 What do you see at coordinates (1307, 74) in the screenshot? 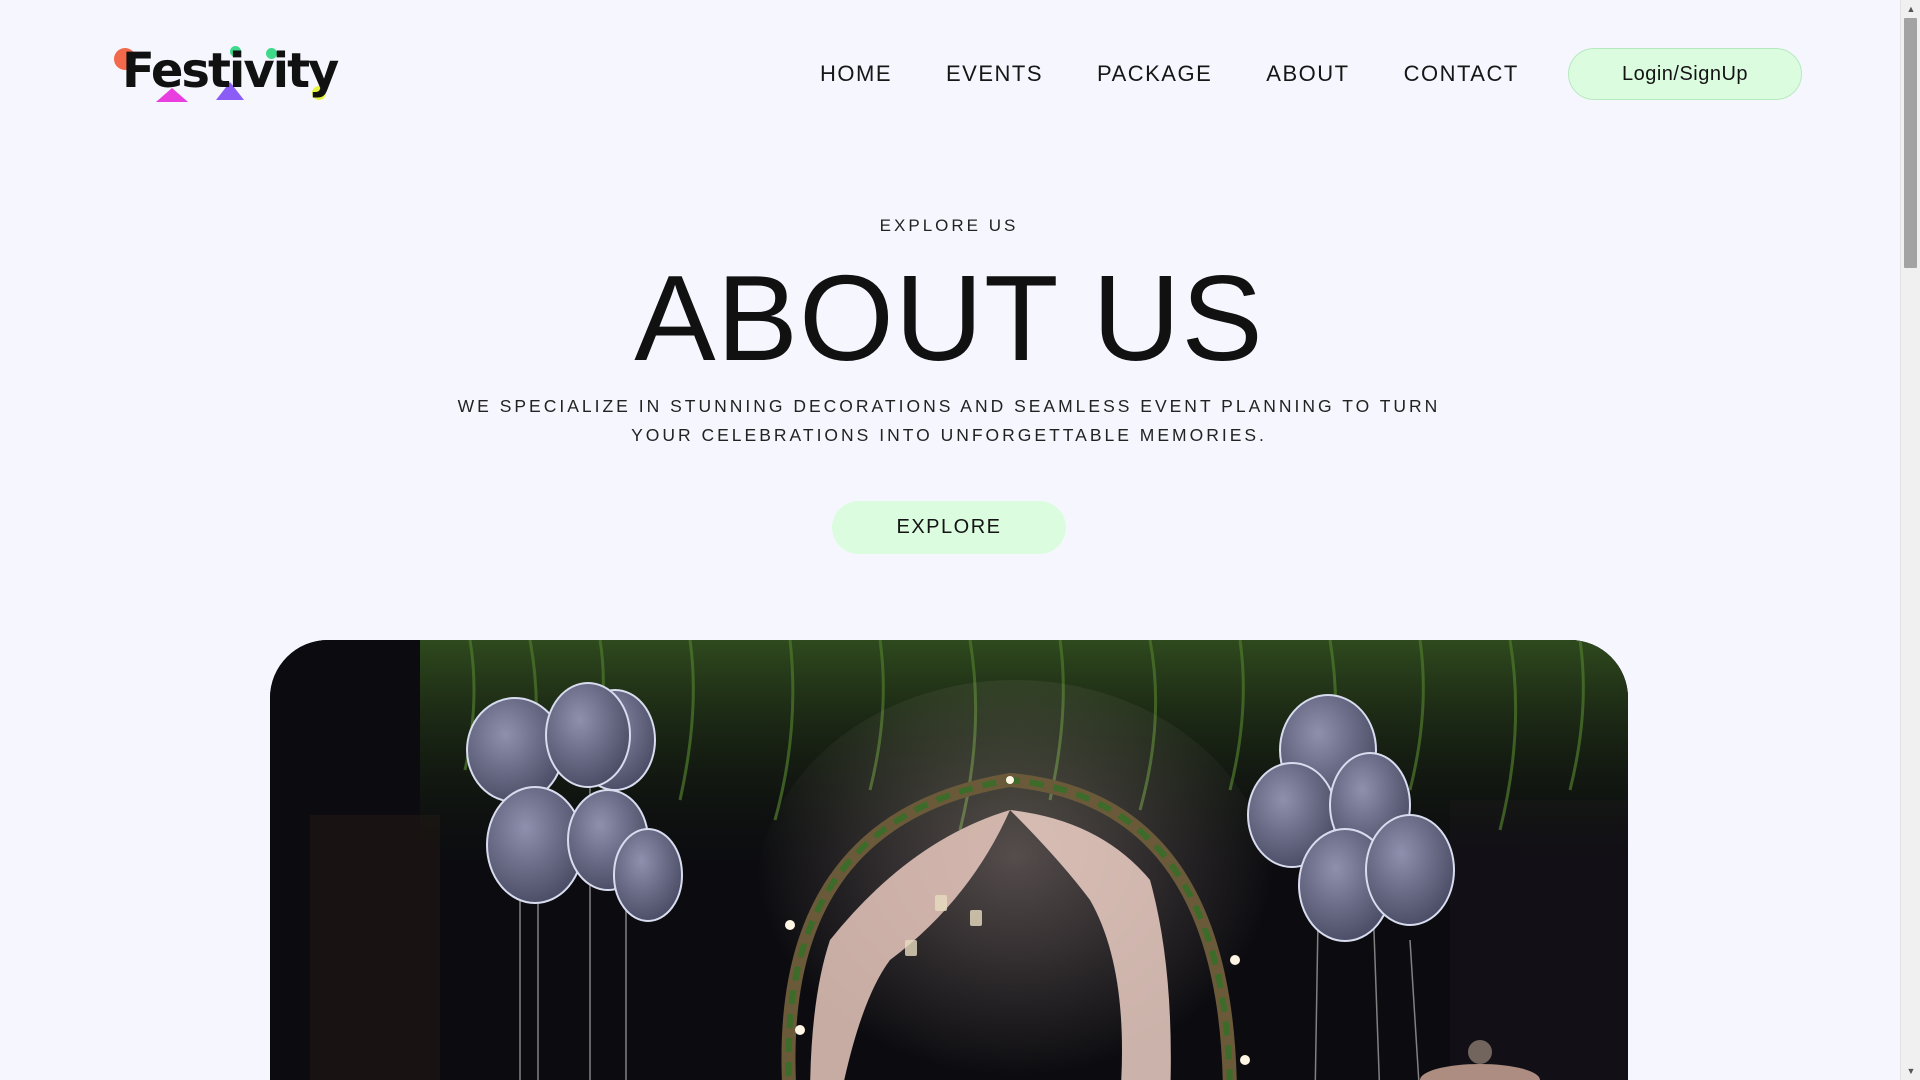
I see `nav-about: ABOUT` at bounding box center [1307, 74].